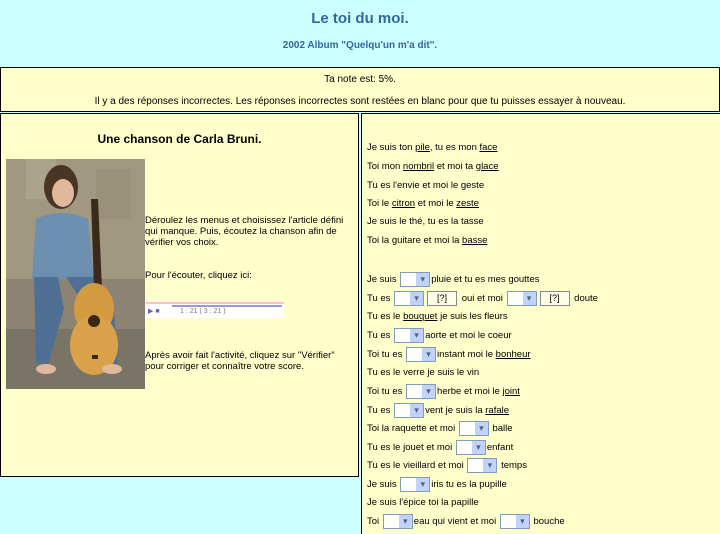 This screenshot has width=720, height=534. Describe the element at coordinates (438, 411) in the screenshot. I see `quiz-line: Tu es vent je suis la rafale` at that location.